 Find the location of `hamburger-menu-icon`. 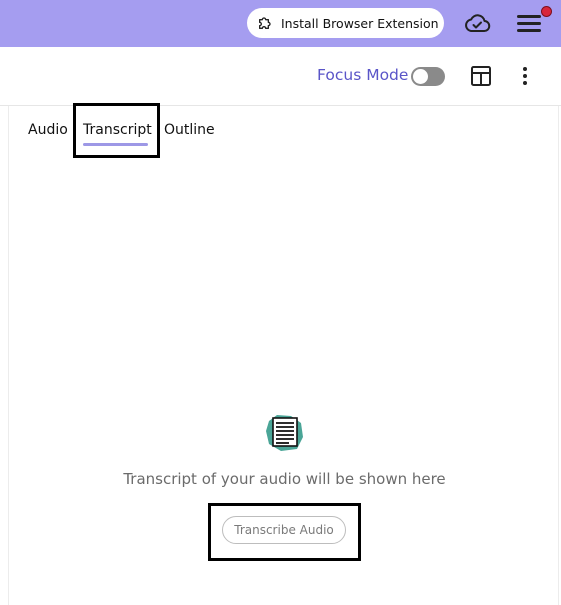

hamburger-menu-icon is located at coordinates (529, 16).